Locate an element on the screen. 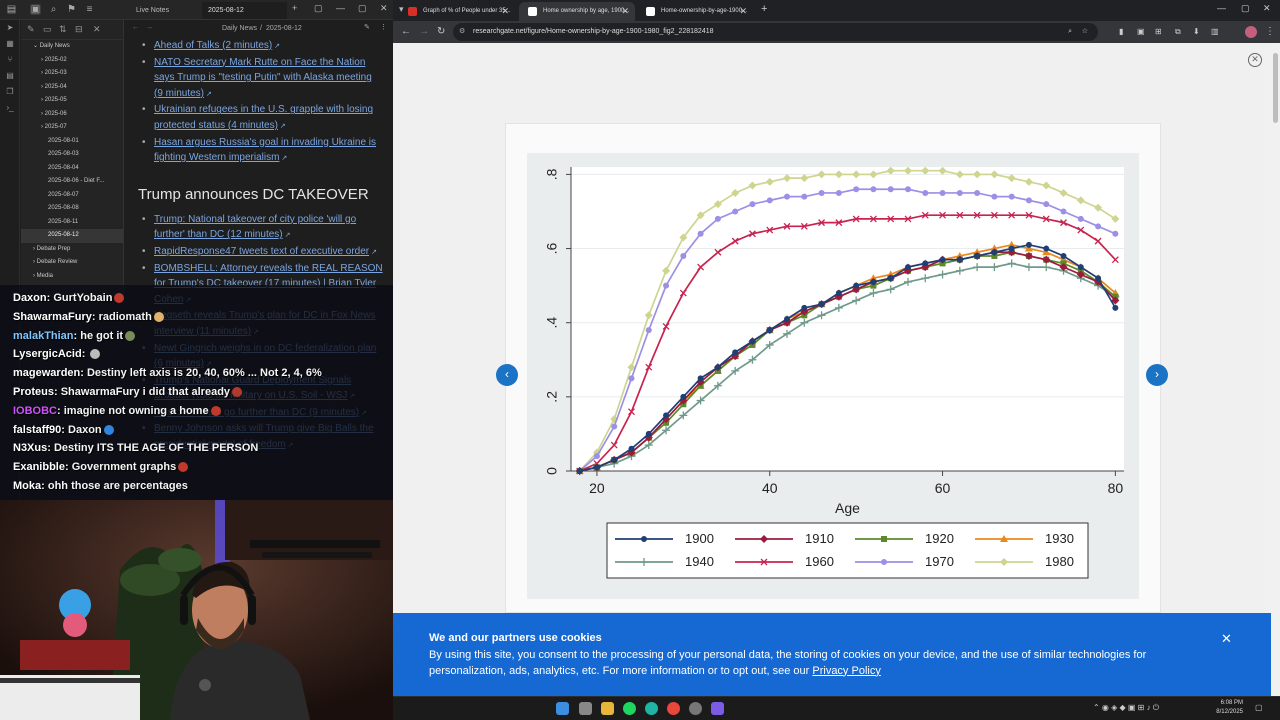 The image size is (1280, 720). chat-username: LysergicAcid is located at coordinates (47, 354).